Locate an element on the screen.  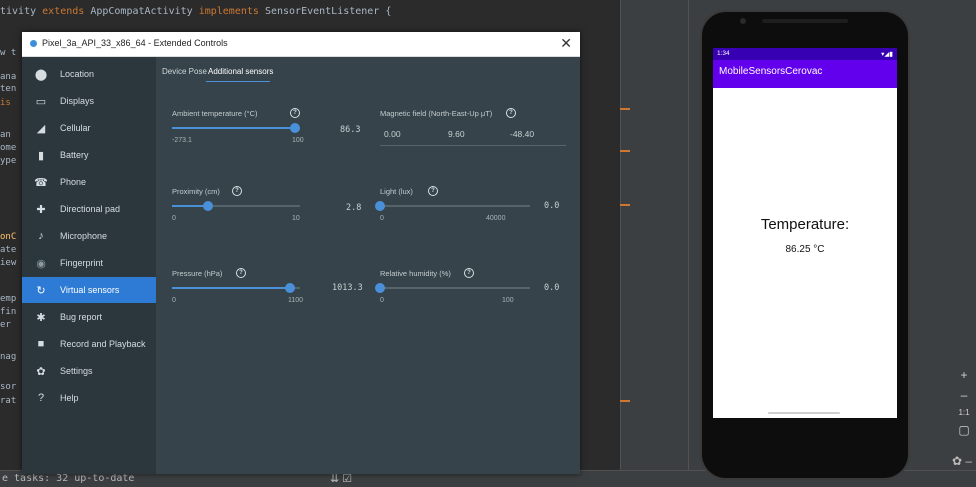
code-fragment: an is located at coordinates (5, 135).